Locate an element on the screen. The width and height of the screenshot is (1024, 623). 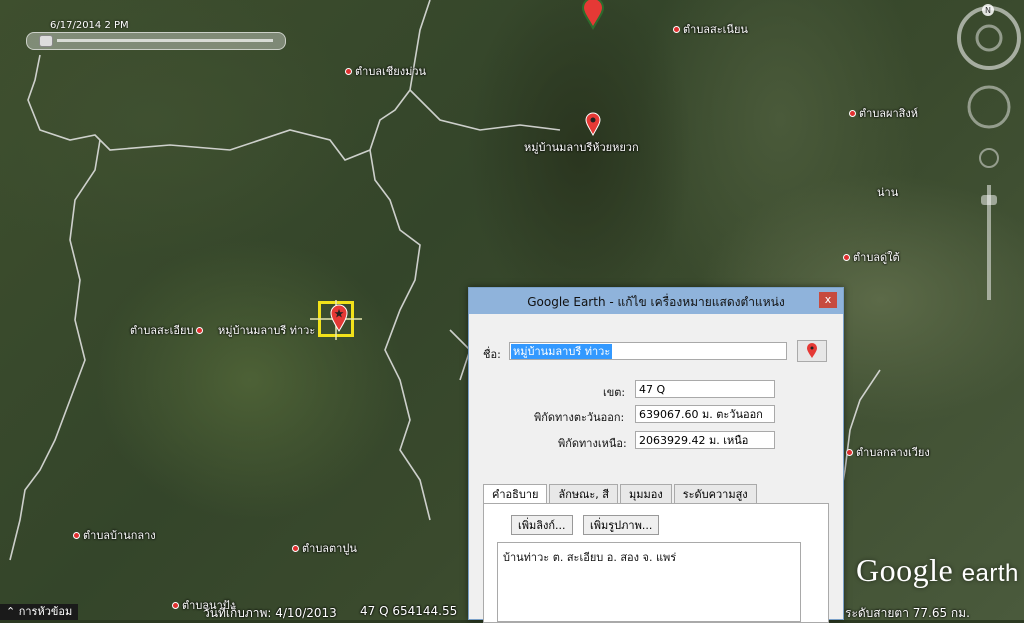
place-label: น่าน is located at coordinates (887, 192).